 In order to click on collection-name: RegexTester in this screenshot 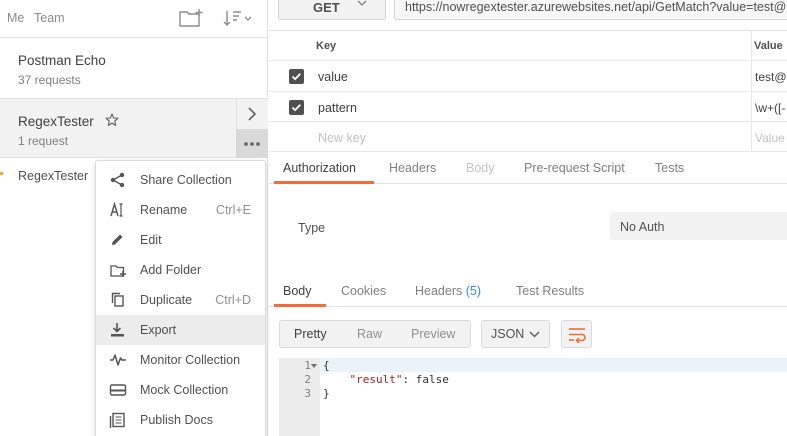, I will do `click(56, 121)`.